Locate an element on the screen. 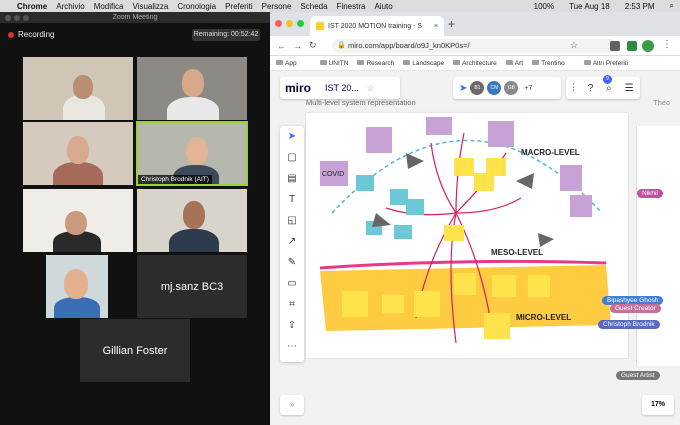 The width and height of the screenshot is (680, 425). miro-board-header: miro IST 20... ☆ is located at coordinates (340, 88).